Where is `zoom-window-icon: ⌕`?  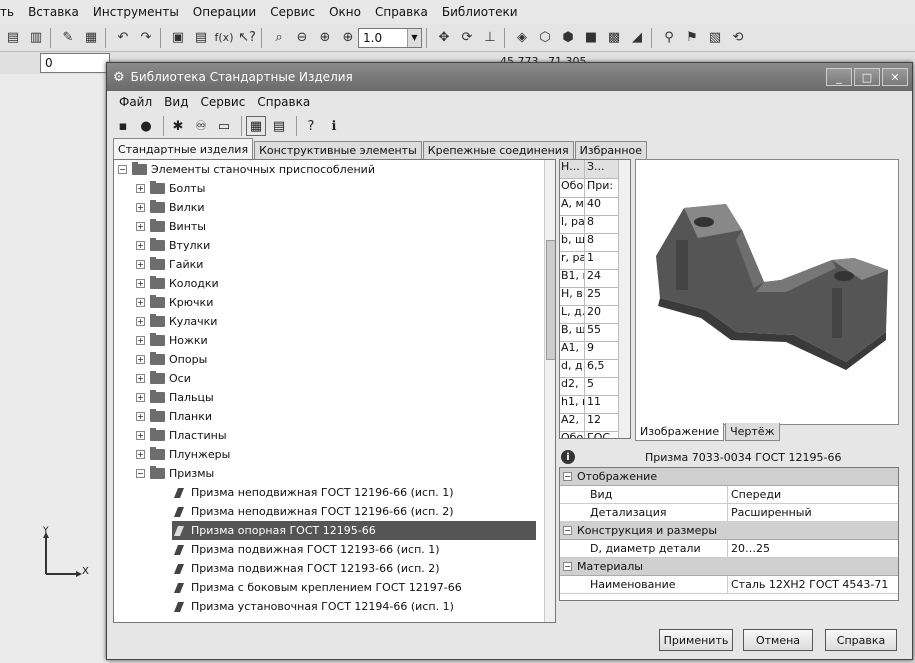
zoom-window-icon: ⌕ is located at coordinates (279, 38).